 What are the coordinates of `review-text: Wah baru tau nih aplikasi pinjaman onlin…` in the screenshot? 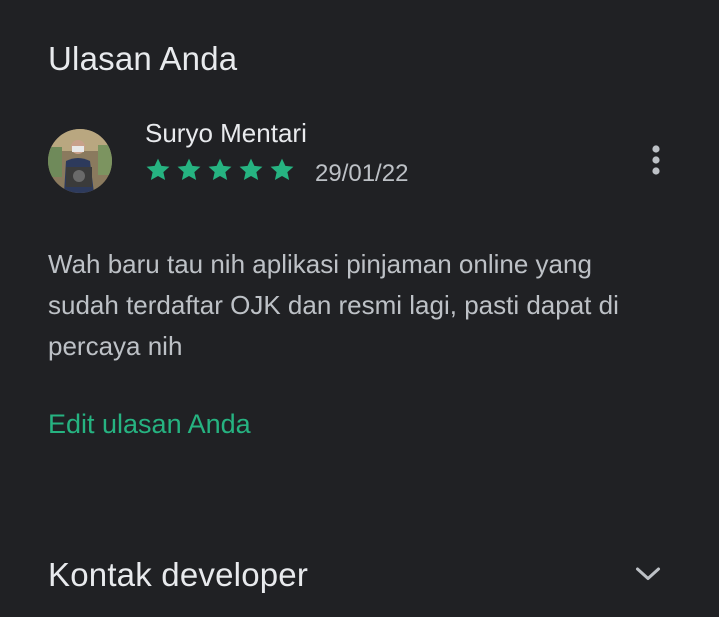 It's located at (333, 305).